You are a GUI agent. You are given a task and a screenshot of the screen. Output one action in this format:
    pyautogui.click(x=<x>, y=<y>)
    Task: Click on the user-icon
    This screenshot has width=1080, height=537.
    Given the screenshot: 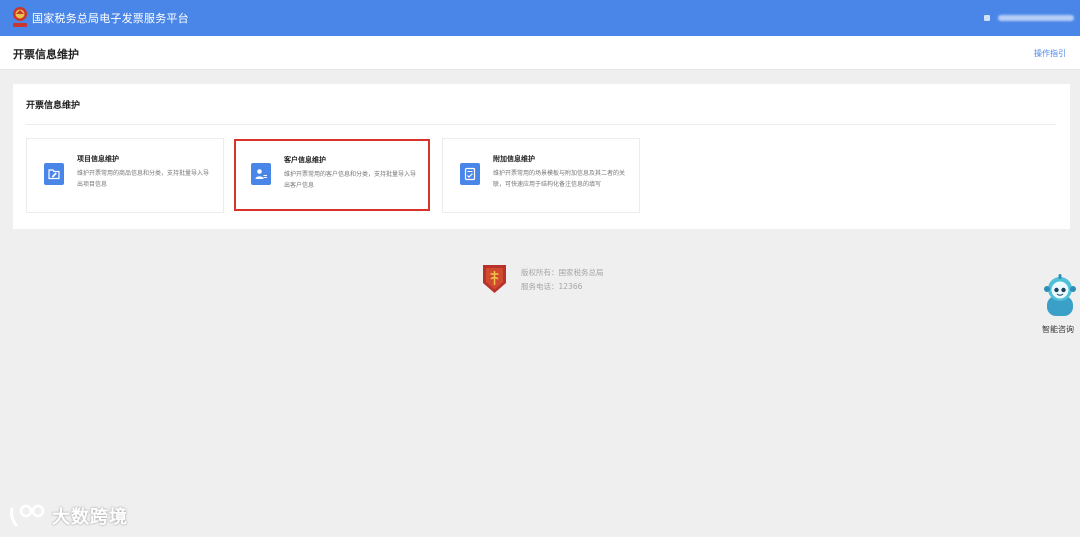 What is the action you would take?
    pyautogui.click(x=987, y=18)
    